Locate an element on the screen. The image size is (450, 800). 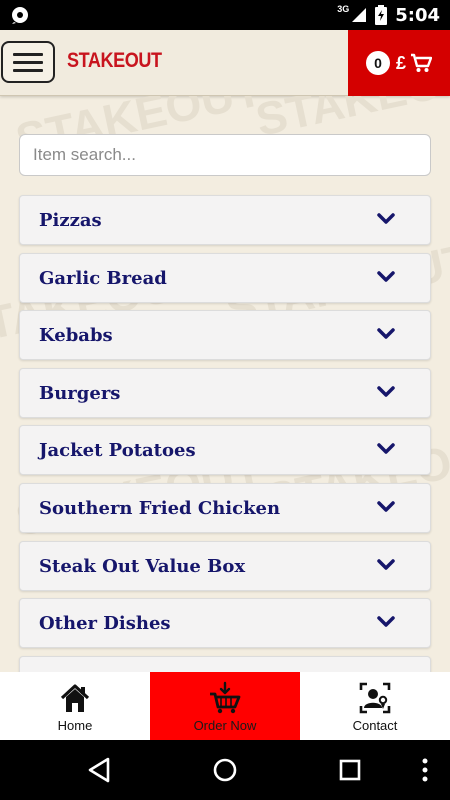
status-right: 3G 5:04 is located at coordinates (388, 15).